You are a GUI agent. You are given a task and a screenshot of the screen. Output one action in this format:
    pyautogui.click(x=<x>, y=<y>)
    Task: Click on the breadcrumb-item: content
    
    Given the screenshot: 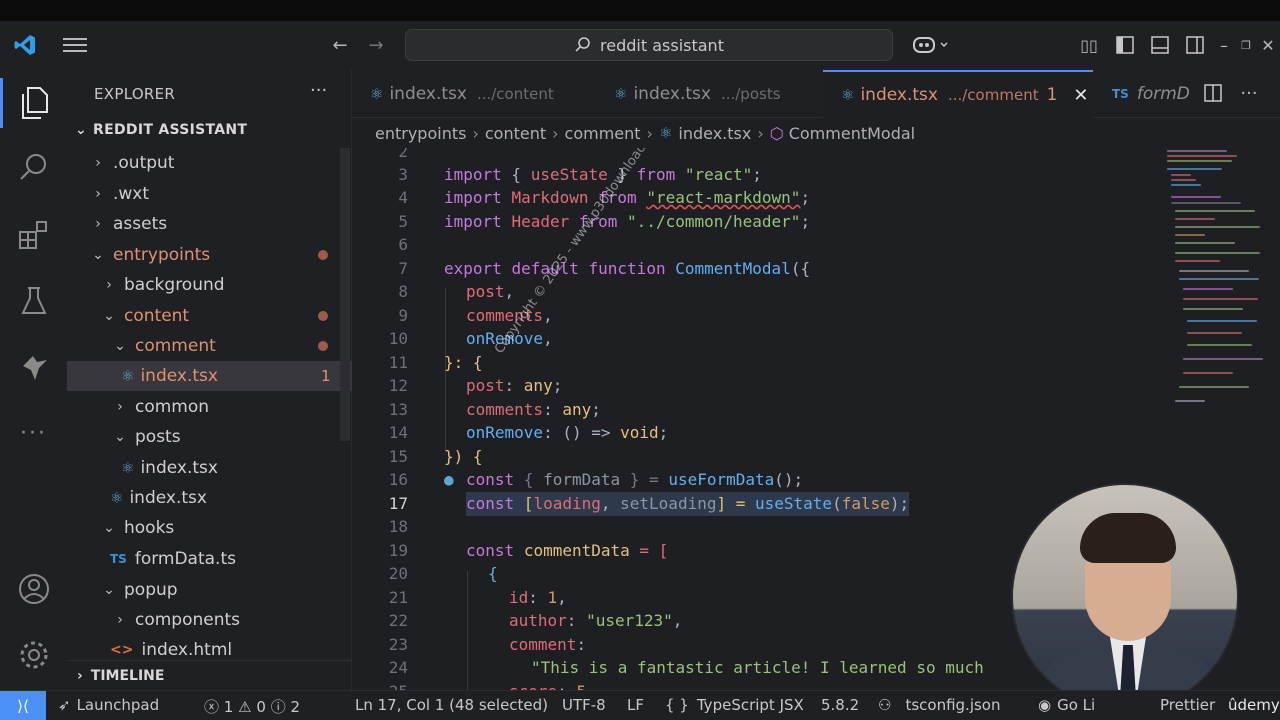 What is the action you would take?
    pyautogui.click(x=515, y=133)
    